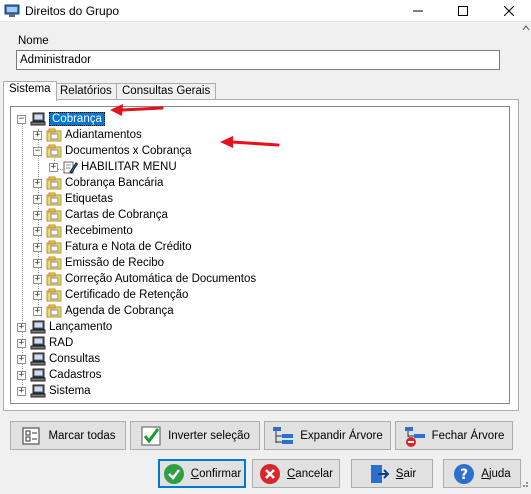 This screenshot has height=494, width=531. What do you see at coordinates (508, 11) in the screenshot?
I see `close-button` at bounding box center [508, 11].